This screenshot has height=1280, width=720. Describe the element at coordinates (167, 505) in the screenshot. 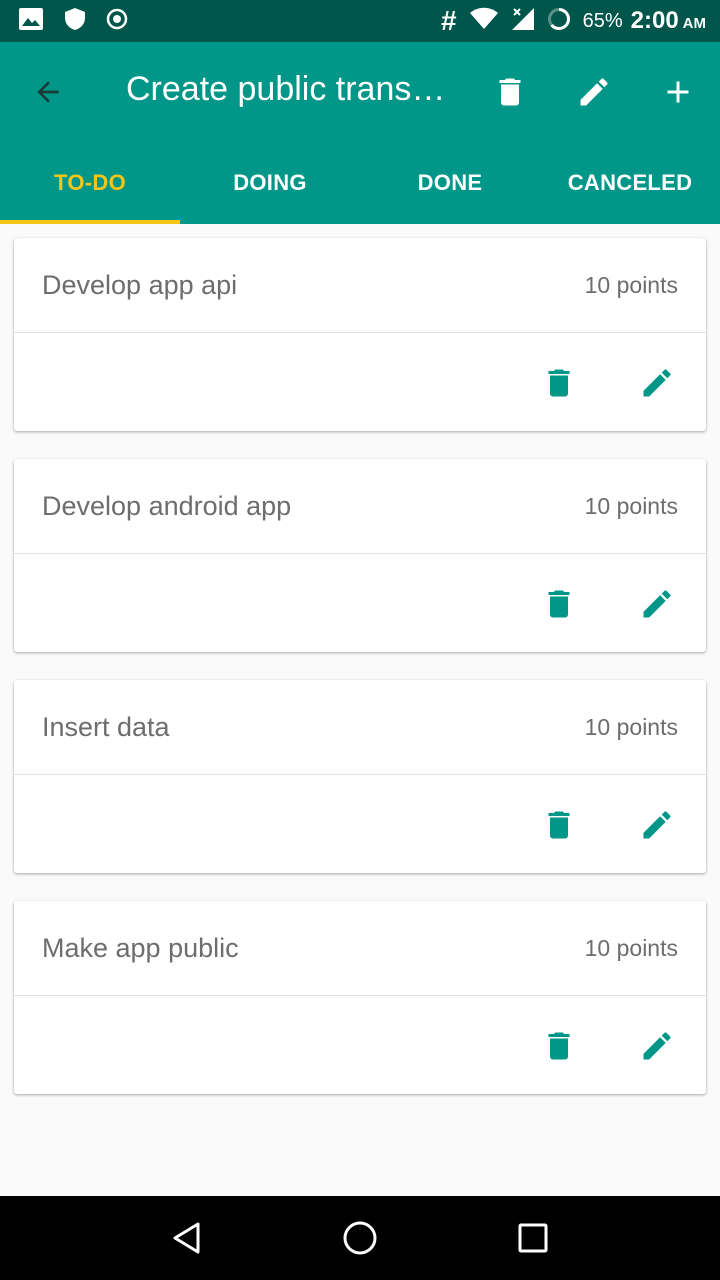

I see `task-name: Develop android app` at that location.